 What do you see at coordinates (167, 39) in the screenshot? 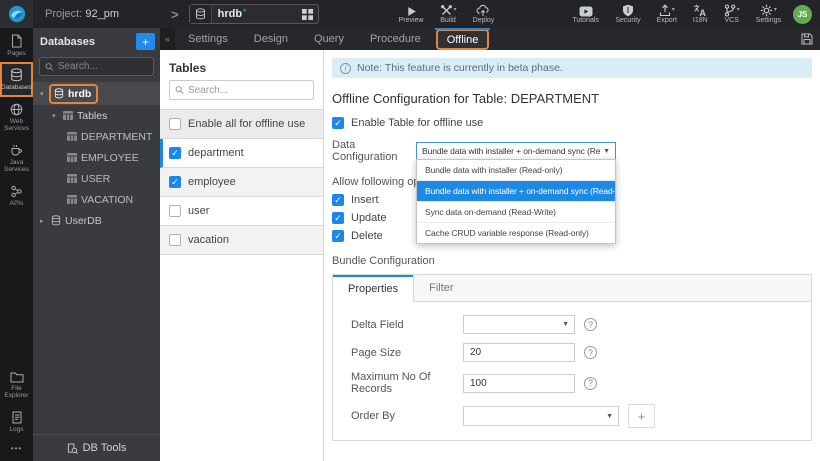
I see `collapse-panel-button: «` at bounding box center [167, 39].